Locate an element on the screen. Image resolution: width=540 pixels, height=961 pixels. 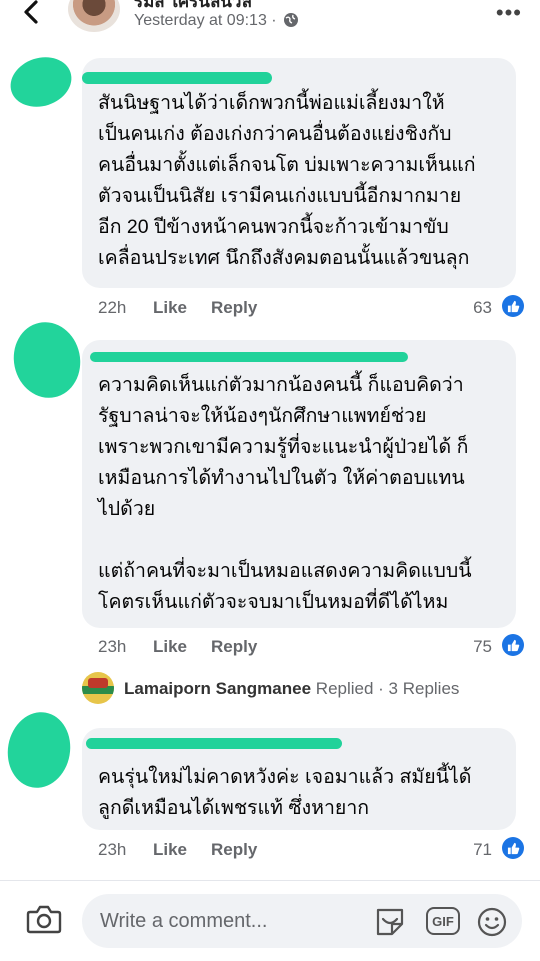
comment-actions: 22h Like Reply is located at coordinates (177, 308).